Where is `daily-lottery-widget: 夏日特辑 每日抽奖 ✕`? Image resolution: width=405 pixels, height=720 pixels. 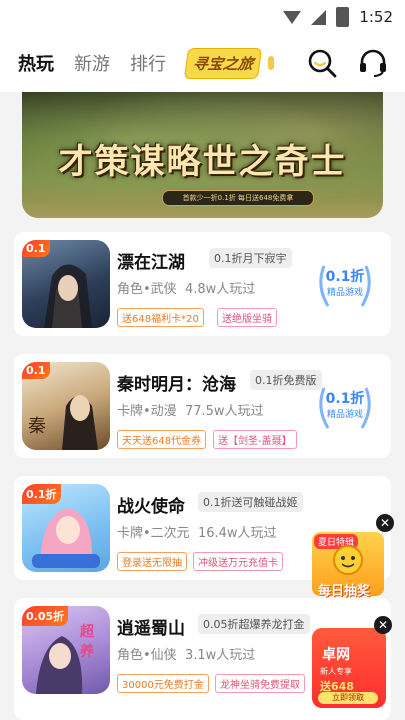
daily-lottery-widget: 夏日特辑 每日抽奖 ✕ is located at coordinates (354, 560).